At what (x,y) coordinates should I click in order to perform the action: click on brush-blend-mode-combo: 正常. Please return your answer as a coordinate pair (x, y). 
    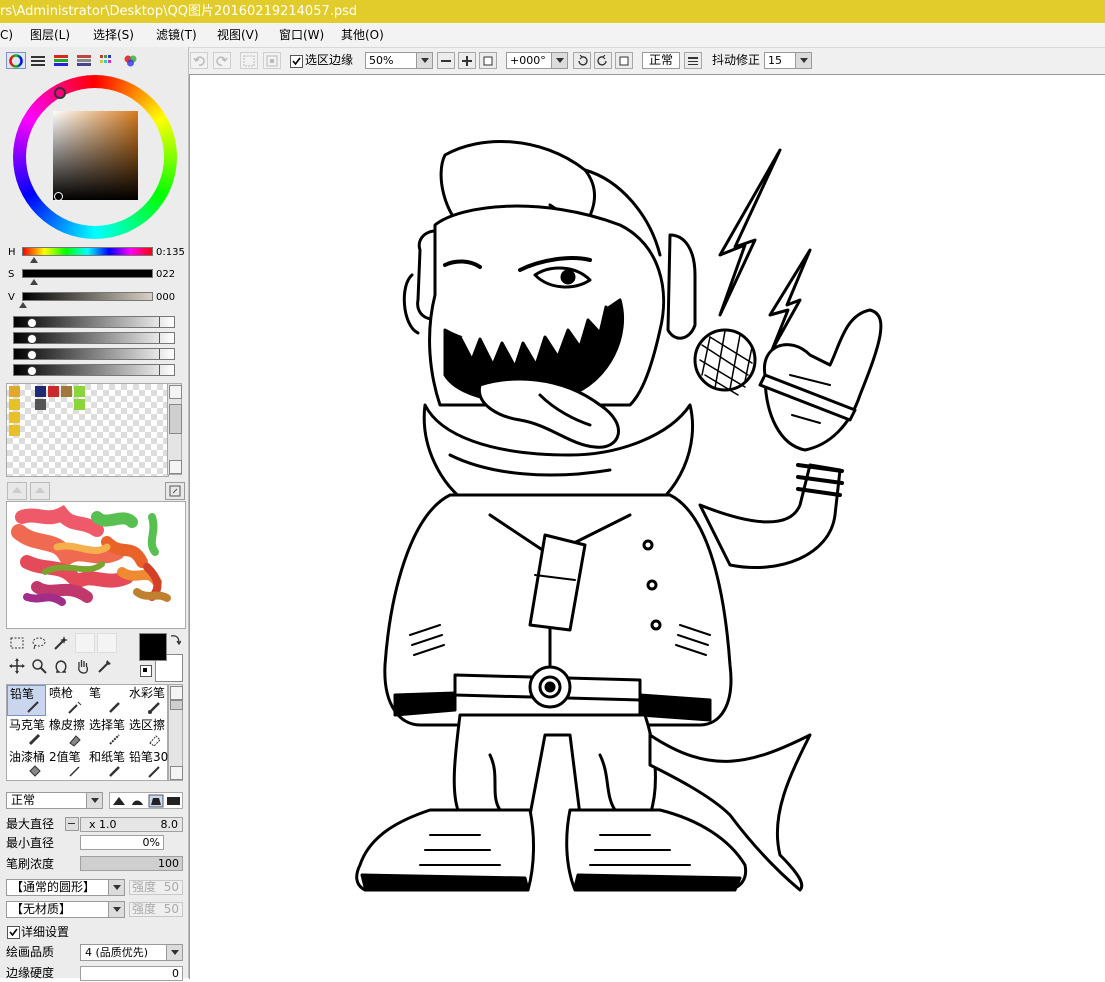
    Looking at the image, I should click on (54, 800).